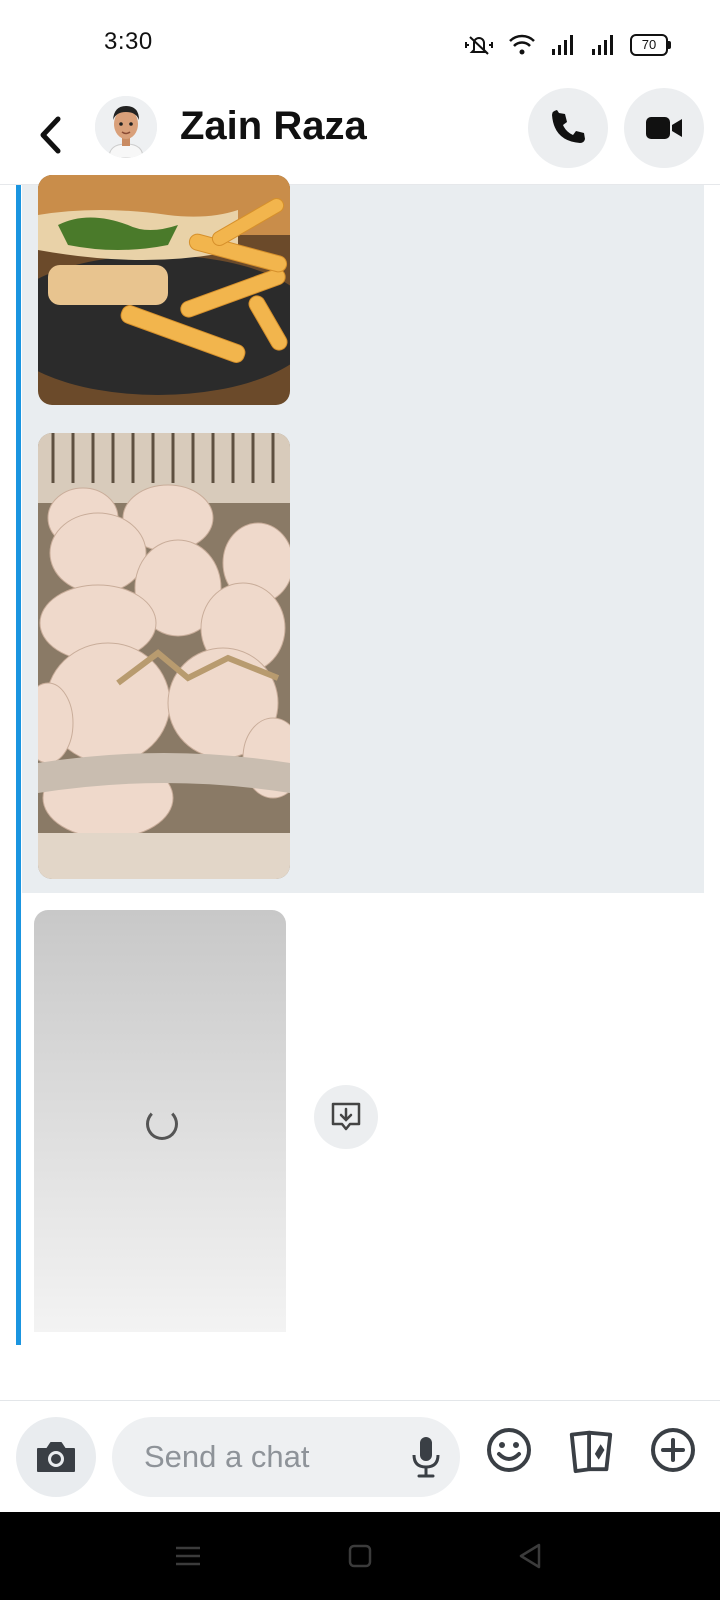 This screenshot has height=1600, width=720. I want to click on chat-input-placeholder: Send a chat, so click(227, 1456).